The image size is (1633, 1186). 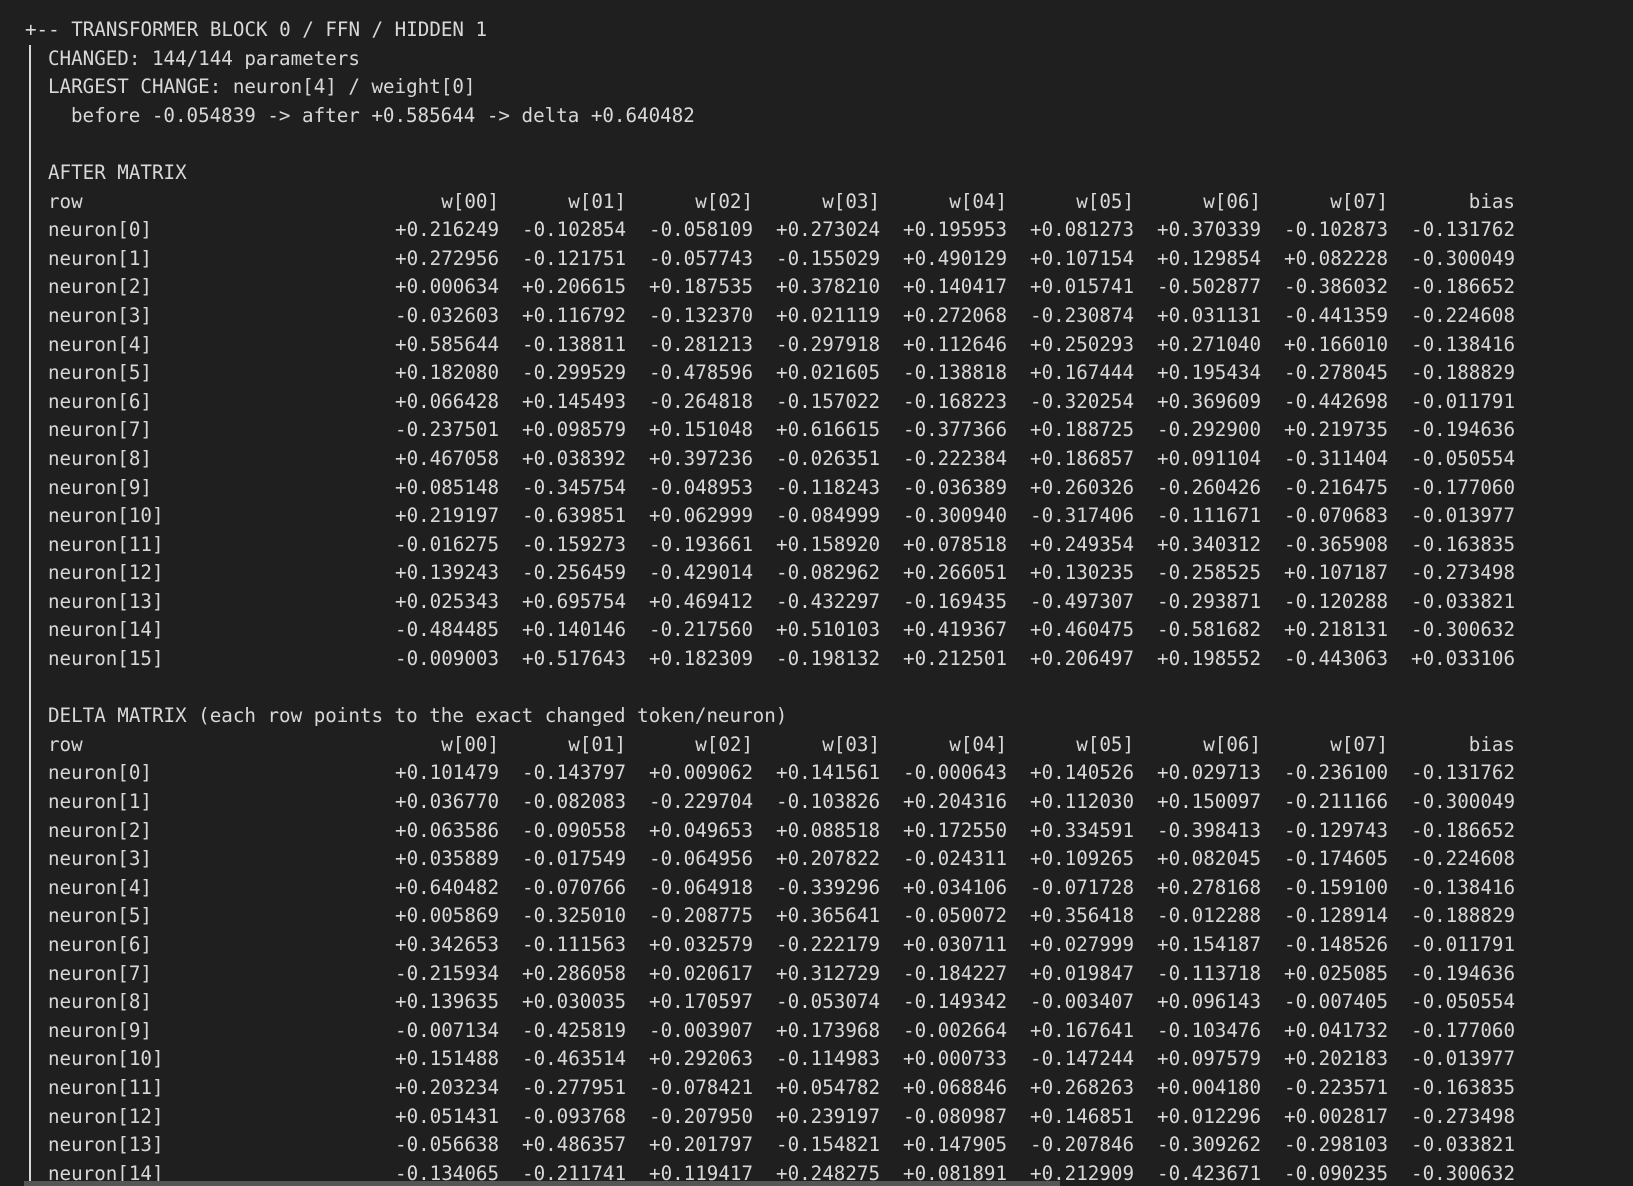 What do you see at coordinates (574, 1087) in the screenshot?
I see `matrix-cell: -0.277951` at bounding box center [574, 1087].